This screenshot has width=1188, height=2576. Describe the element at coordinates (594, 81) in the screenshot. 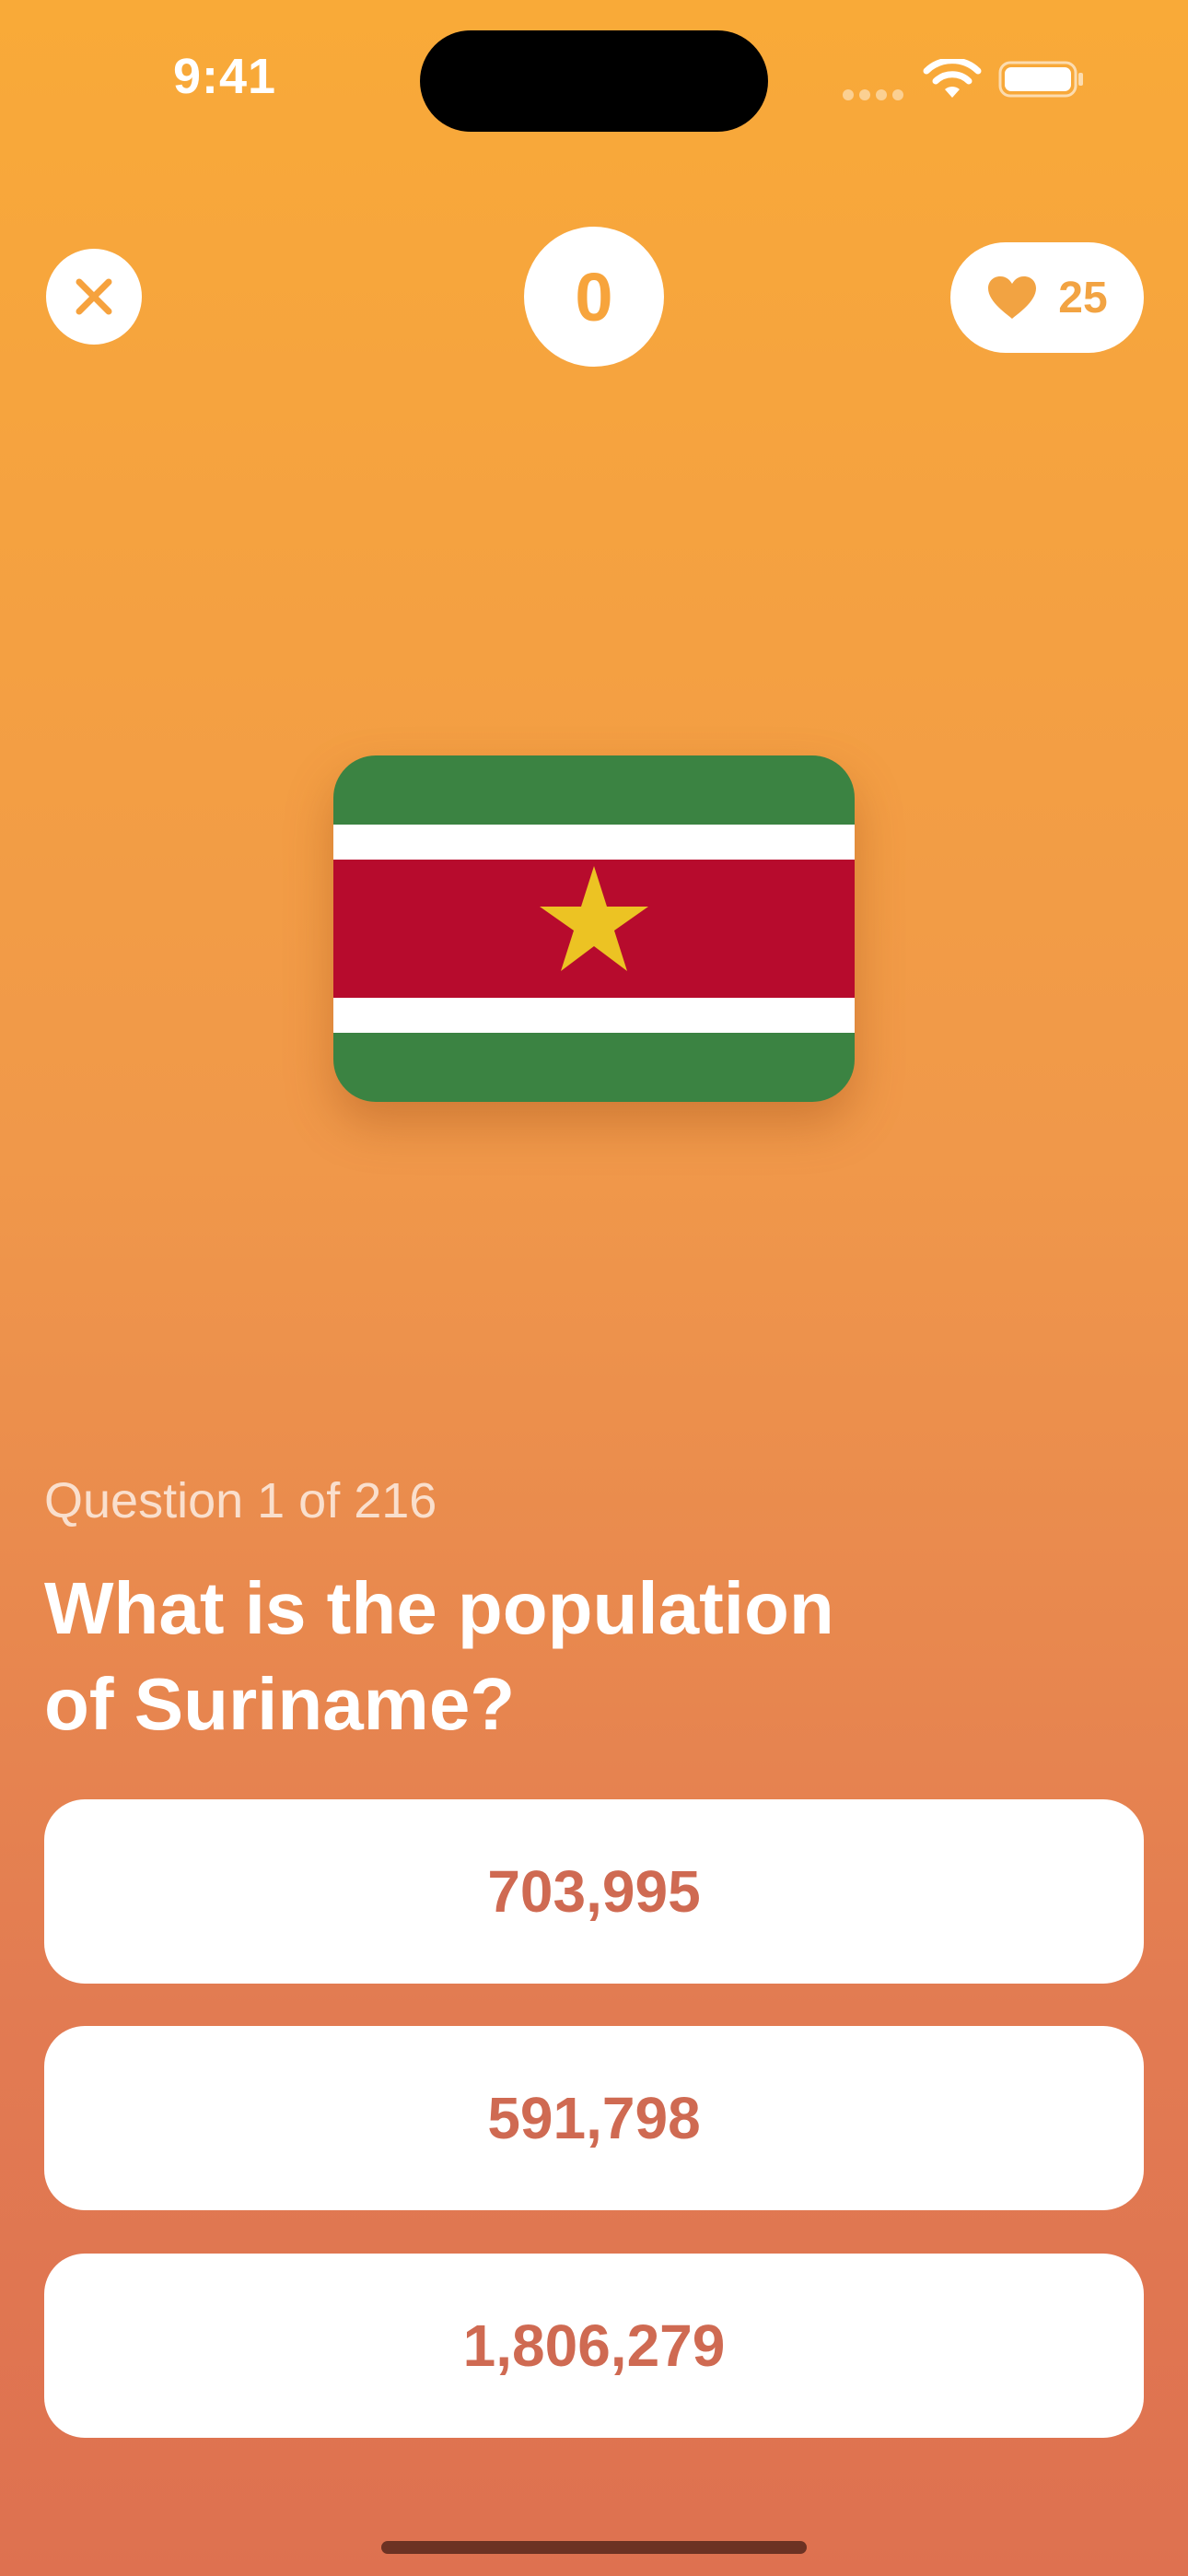

I see `dynamic-island` at that location.